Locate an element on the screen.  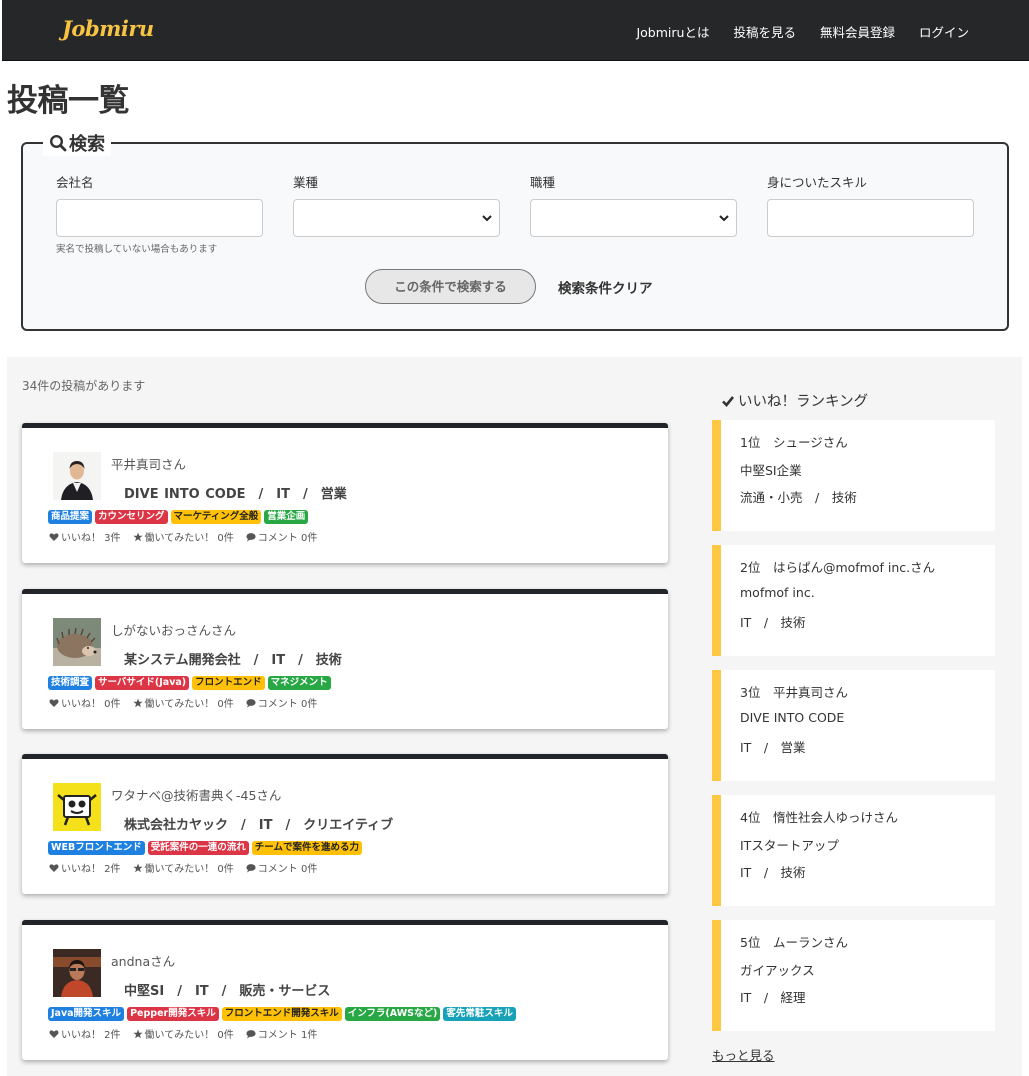
ranking-title: いいね！ランキング is located at coordinates (794, 400).